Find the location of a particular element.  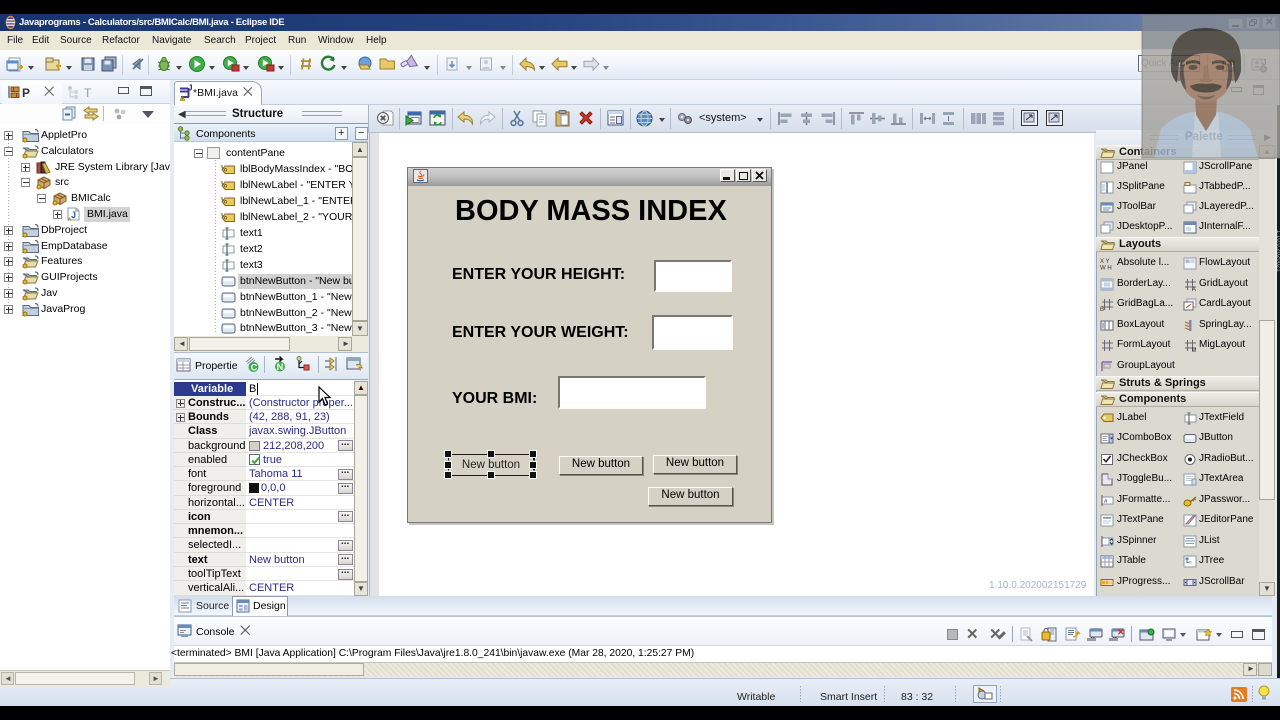

svg-text: B is located at coordinates (1102, 310).